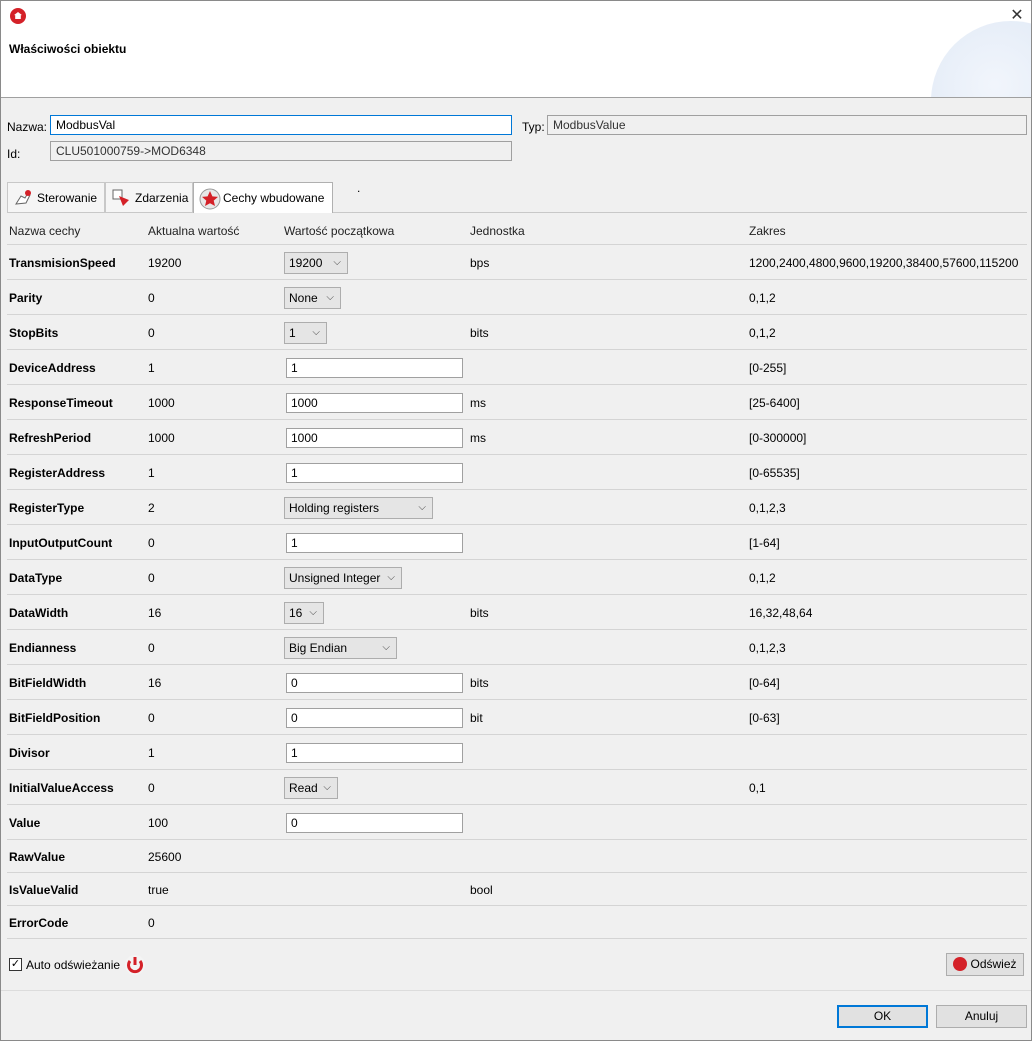 This screenshot has height=1041, width=1032. What do you see at coordinates (304, 613) in the screenshot?
I see `initial-value-select: 16 ⌵` at bounding box center [304, 613].